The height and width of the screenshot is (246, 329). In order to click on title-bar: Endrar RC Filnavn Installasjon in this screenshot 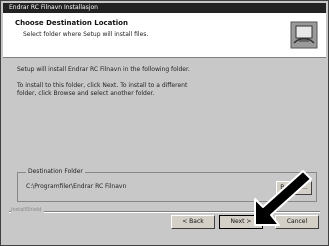, I will do `click(164, 8)`.